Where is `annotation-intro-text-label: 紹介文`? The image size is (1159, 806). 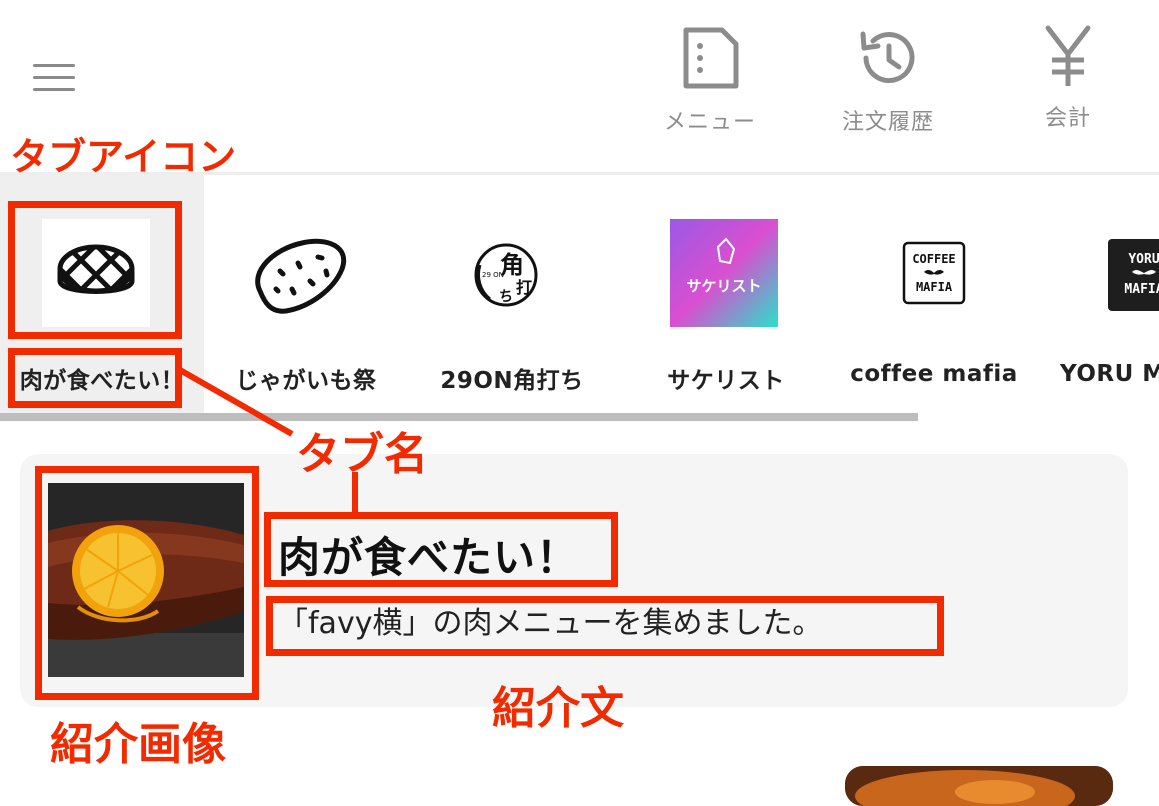
annotation-intro-text-label: 紹介文 is located at coordinates (558, 708).